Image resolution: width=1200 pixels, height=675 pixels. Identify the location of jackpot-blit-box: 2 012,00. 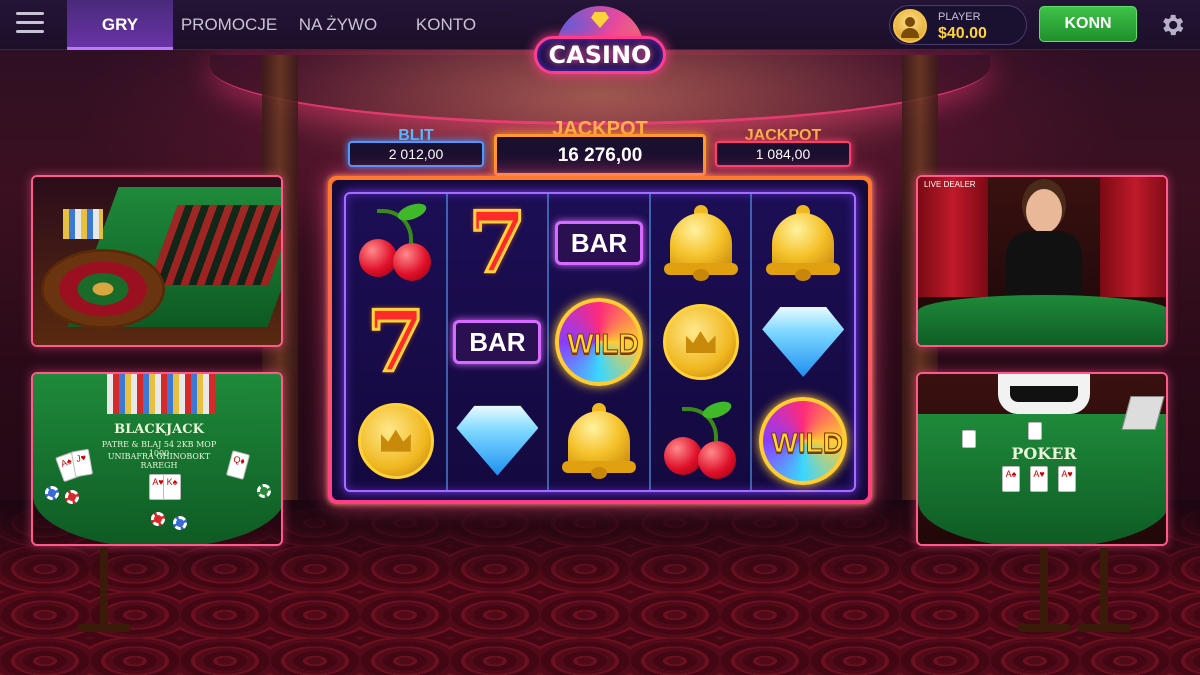
(416, 154).